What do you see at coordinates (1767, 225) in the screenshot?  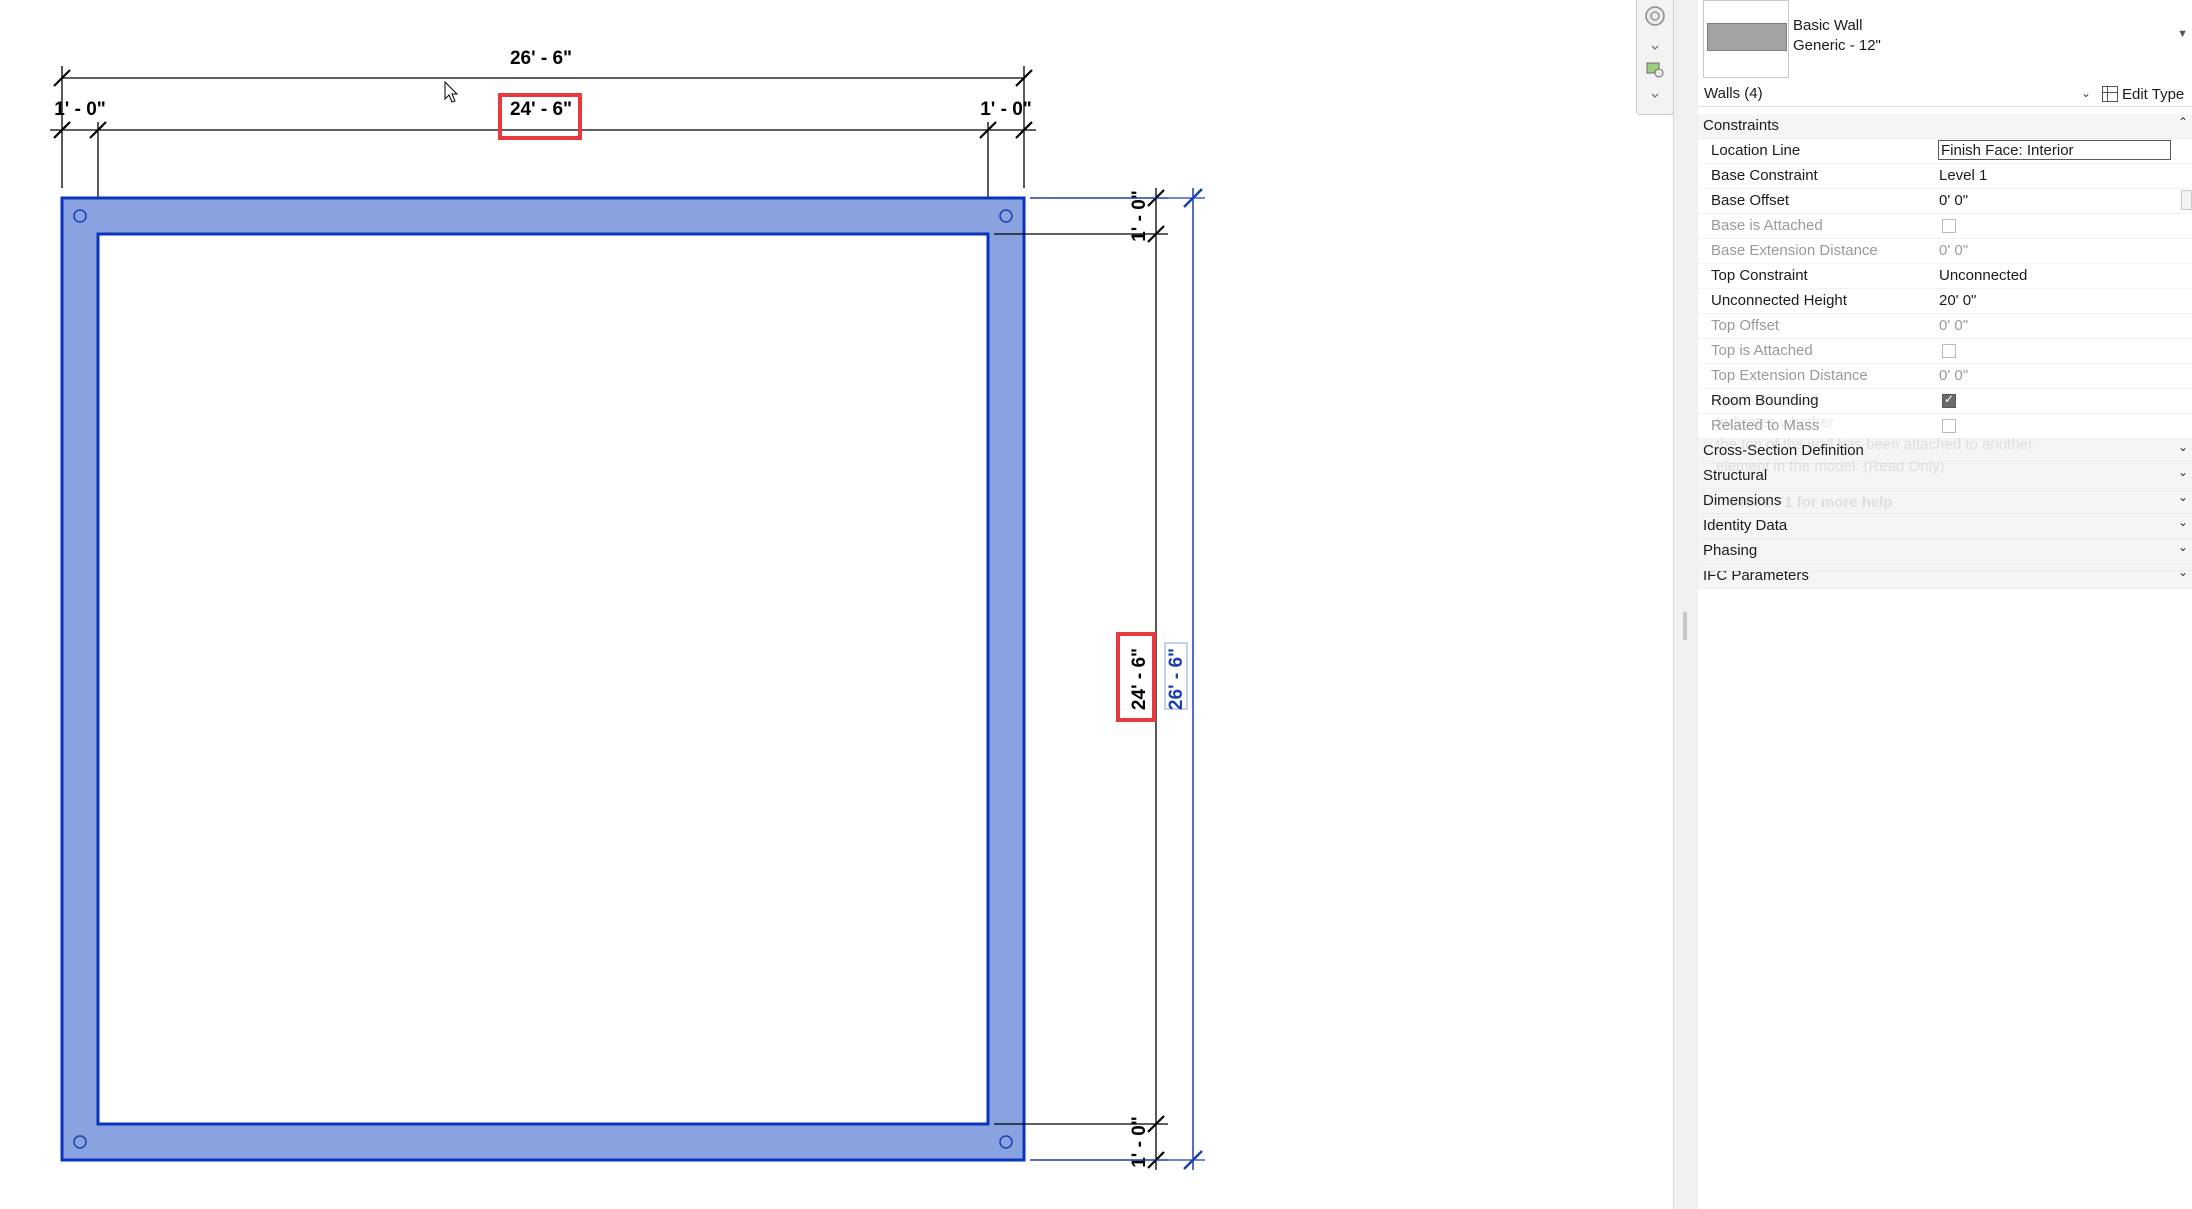 I see `prop-name: Base is Attached` at bounding box center [1767, 225].